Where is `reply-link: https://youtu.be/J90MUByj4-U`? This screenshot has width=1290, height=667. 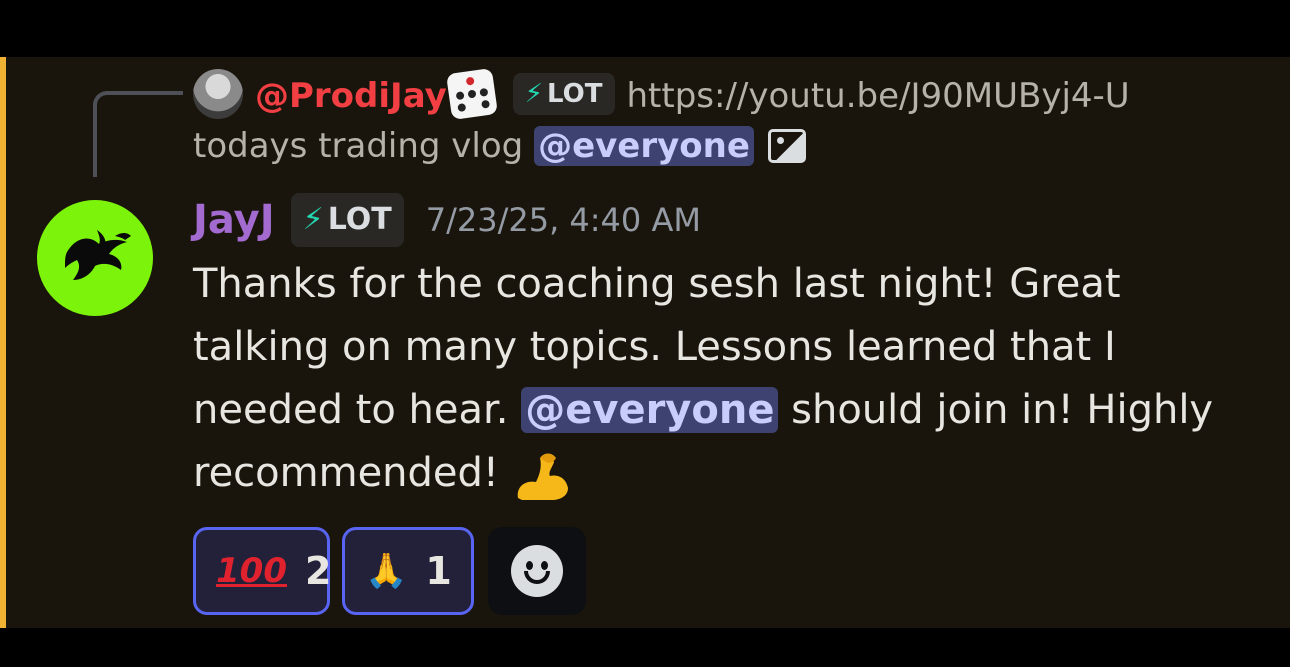
reply-link: https://youtu.be/J90MUByj4-U is located at coordinates (878, 96).